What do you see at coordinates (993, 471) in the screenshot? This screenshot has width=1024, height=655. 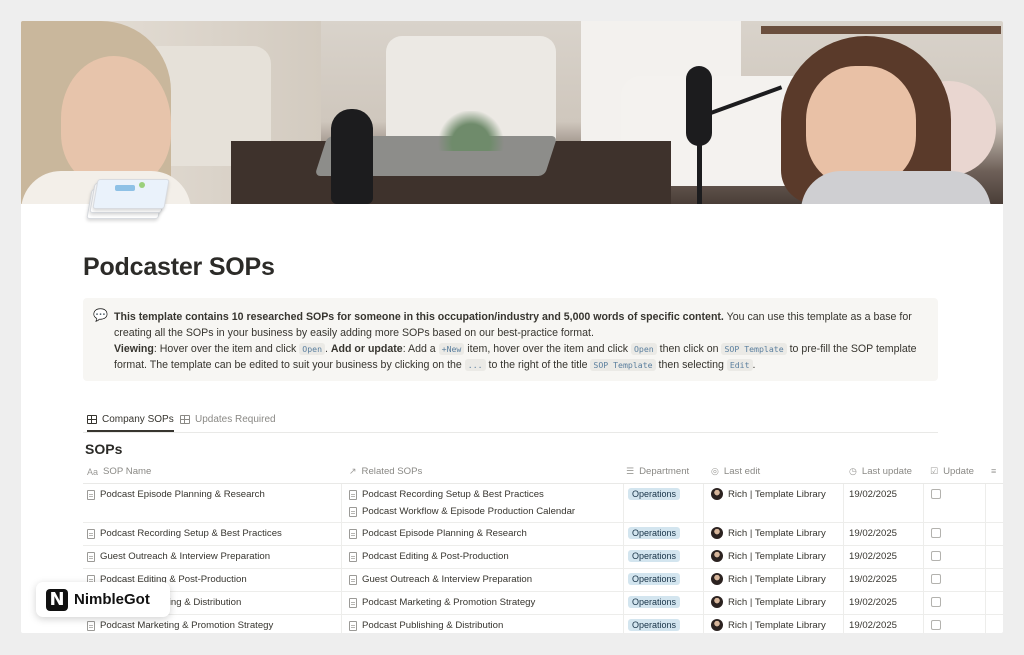 I see `column-header-more: ≡` at bounding box center [993, 471].